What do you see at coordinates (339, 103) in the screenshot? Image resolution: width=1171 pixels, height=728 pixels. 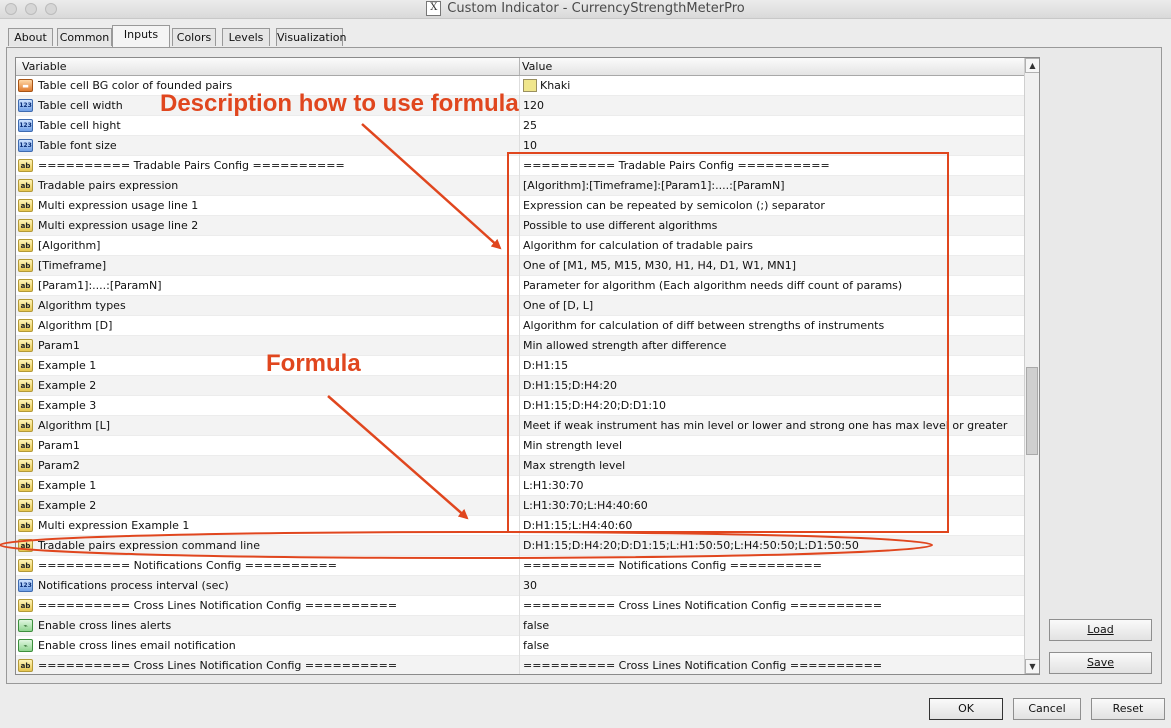 I see `annotation-description: Description how to use formula` at bounding box center [339, 103].